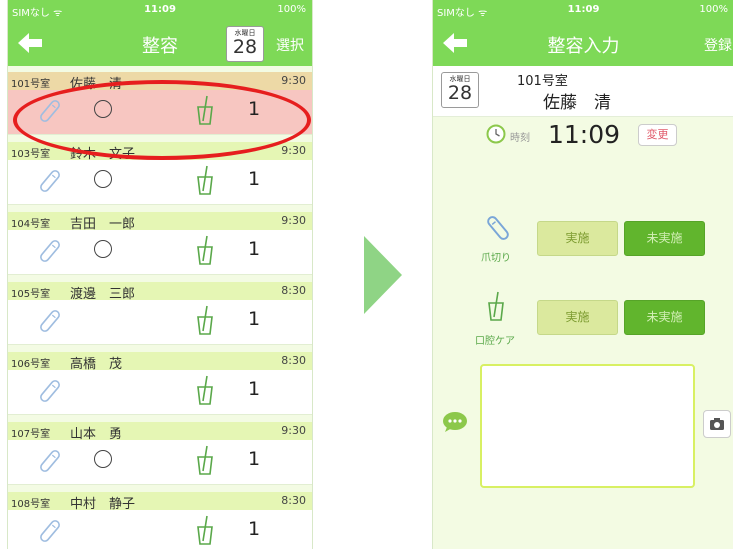  What do you see at coordinates (383, 275) in the screenshot?
I see `transition-arrow-icon` at bounding box center [383, 275].